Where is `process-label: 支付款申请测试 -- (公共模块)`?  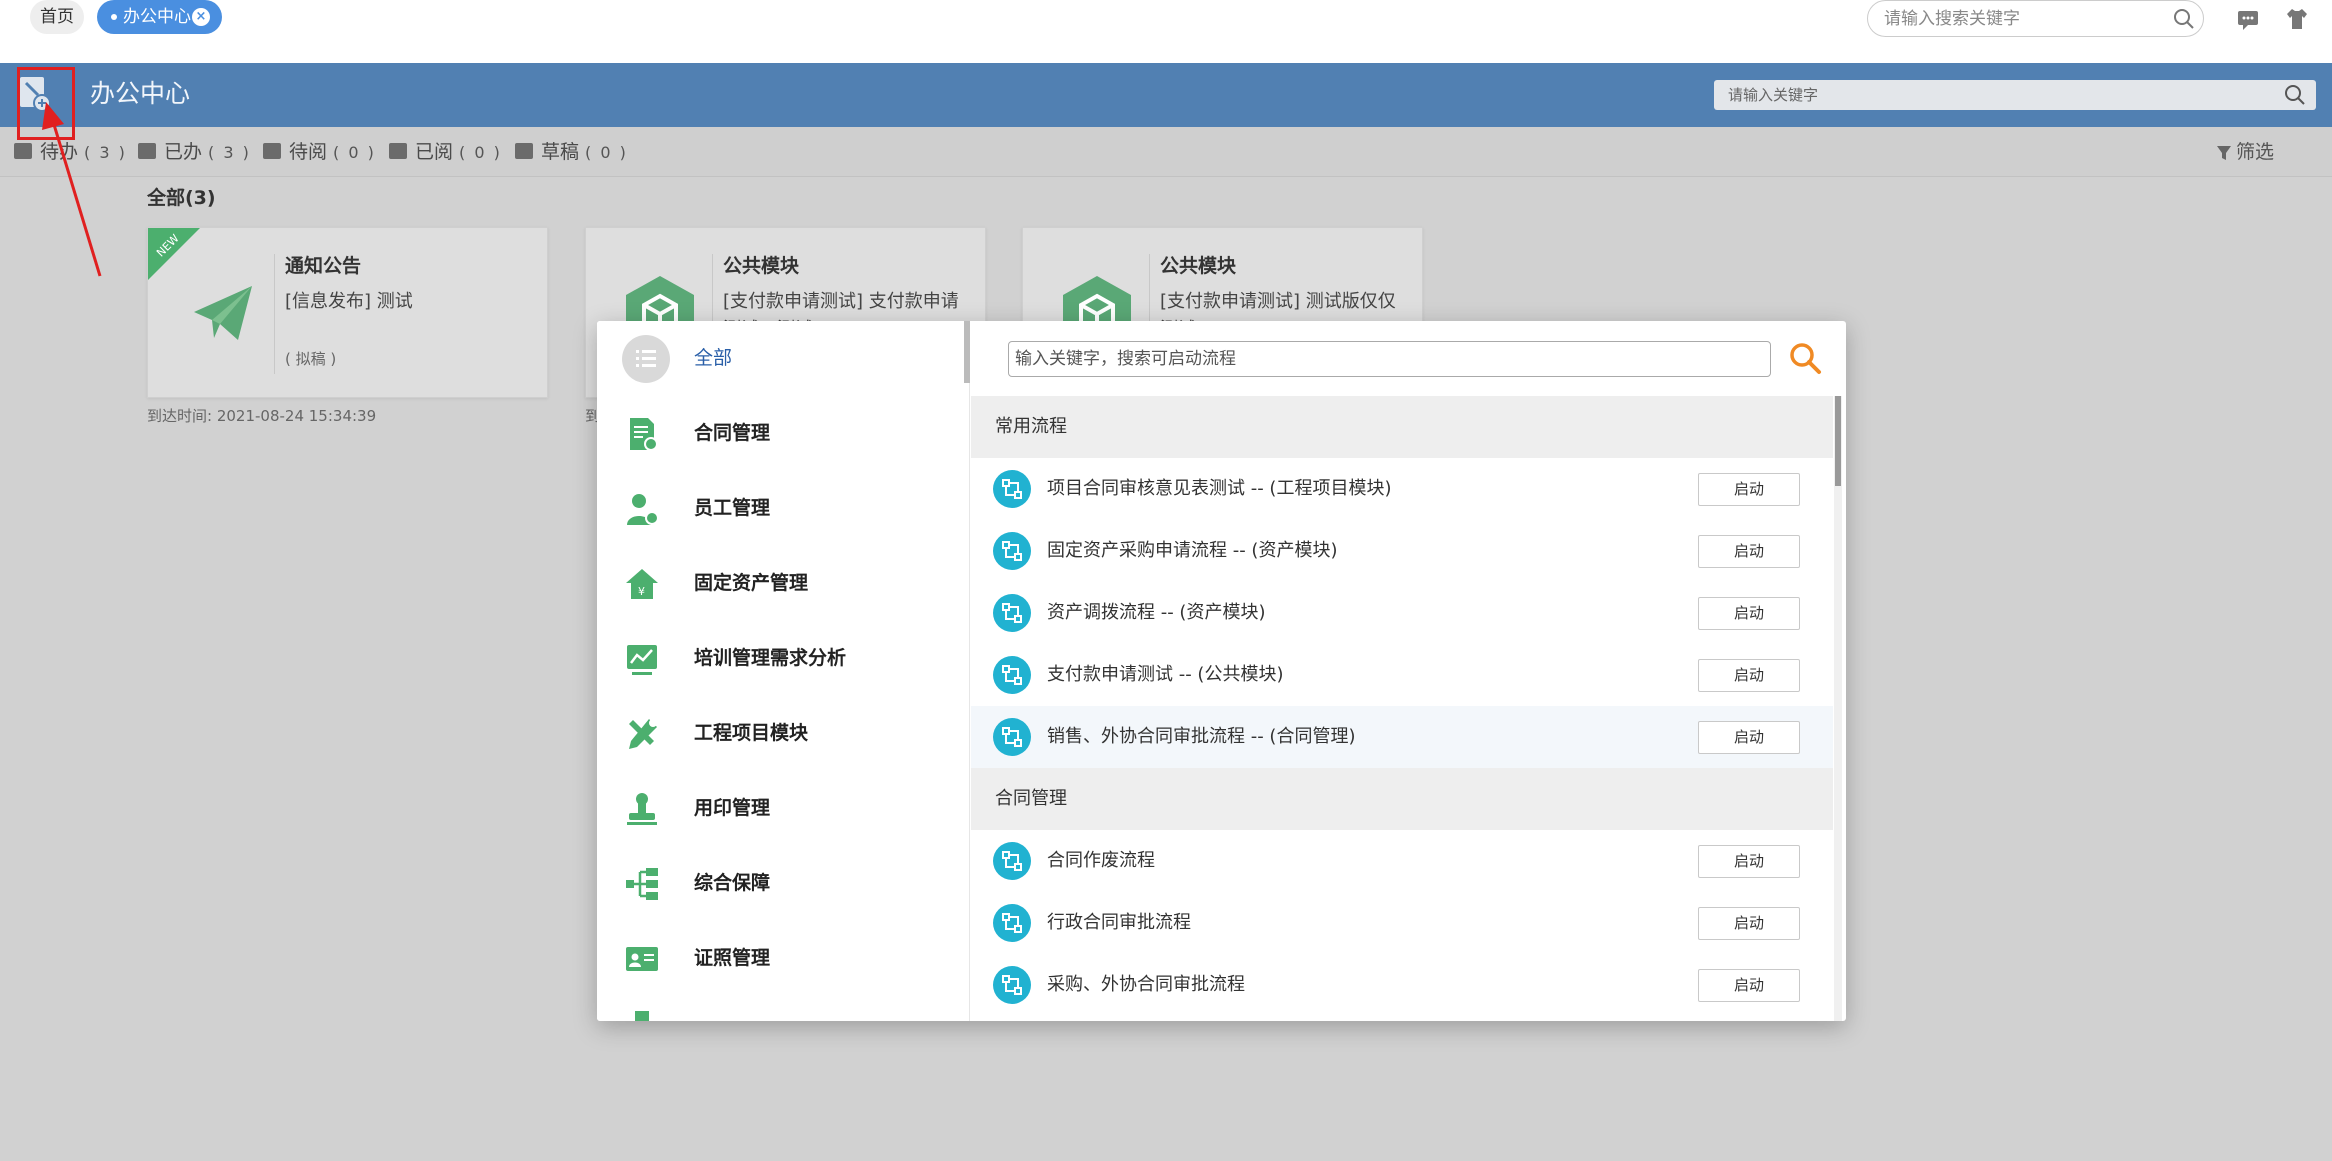 process-label: 支付款申请测试 -- (公共模块) is located at coordinates (1165, 674).